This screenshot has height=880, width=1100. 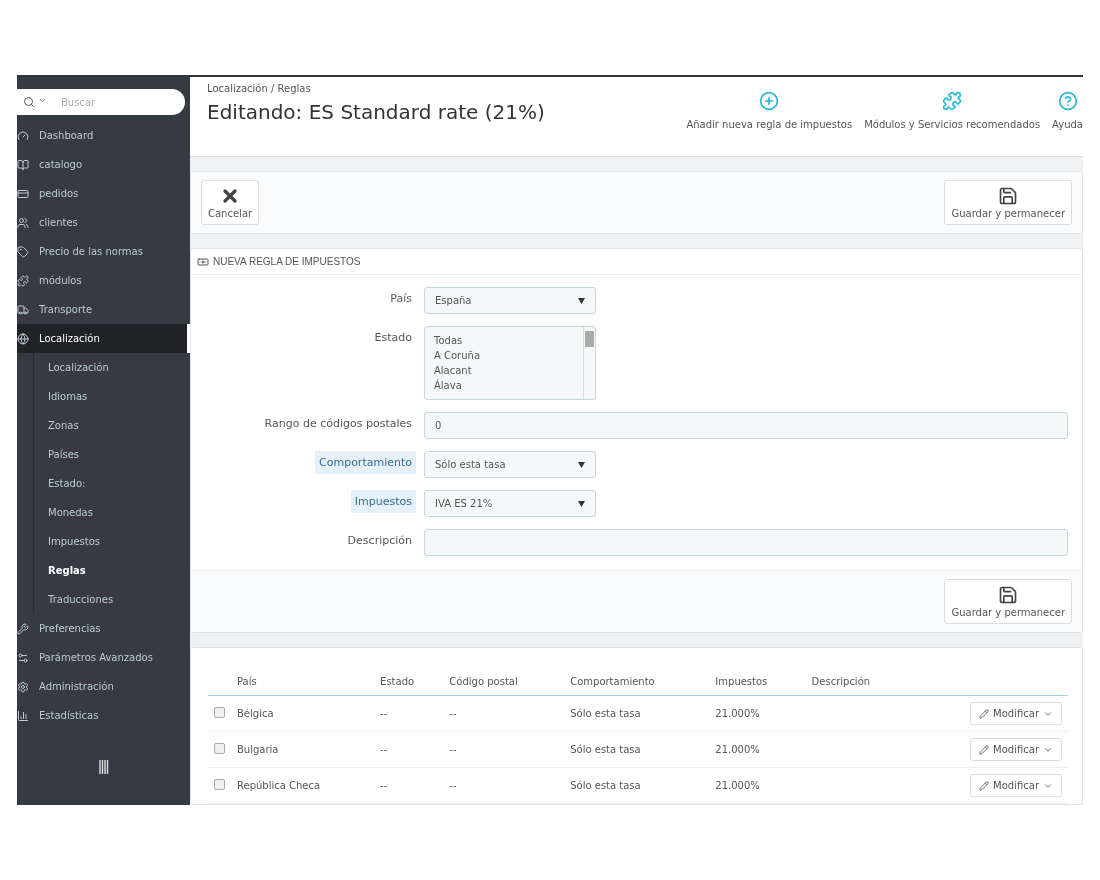 I want to click on settings-icon, so click(x=23, y=686).